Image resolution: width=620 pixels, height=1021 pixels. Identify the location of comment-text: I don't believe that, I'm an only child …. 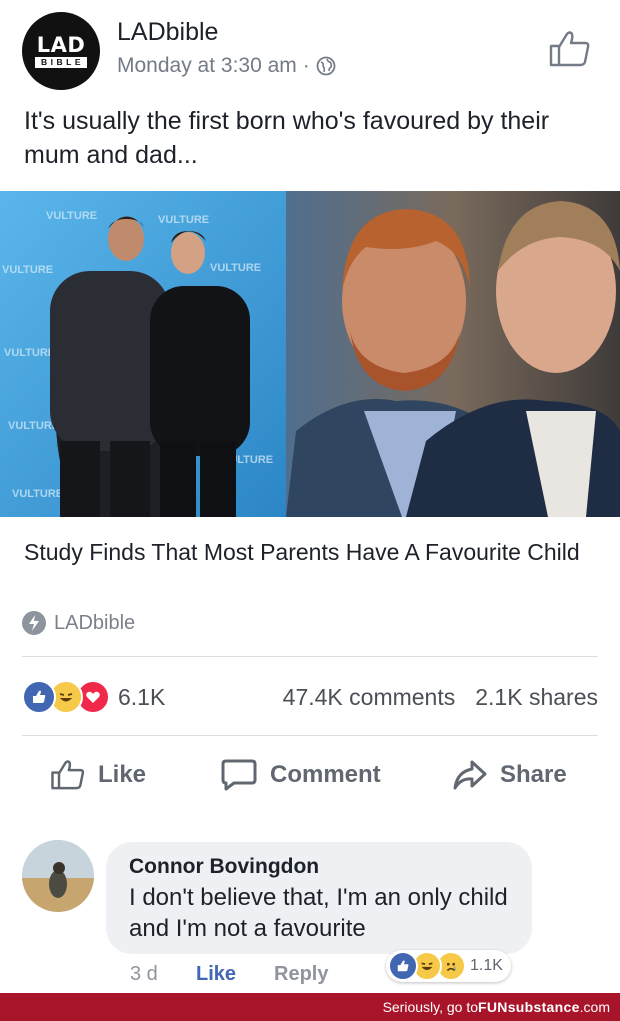
(318, 913).